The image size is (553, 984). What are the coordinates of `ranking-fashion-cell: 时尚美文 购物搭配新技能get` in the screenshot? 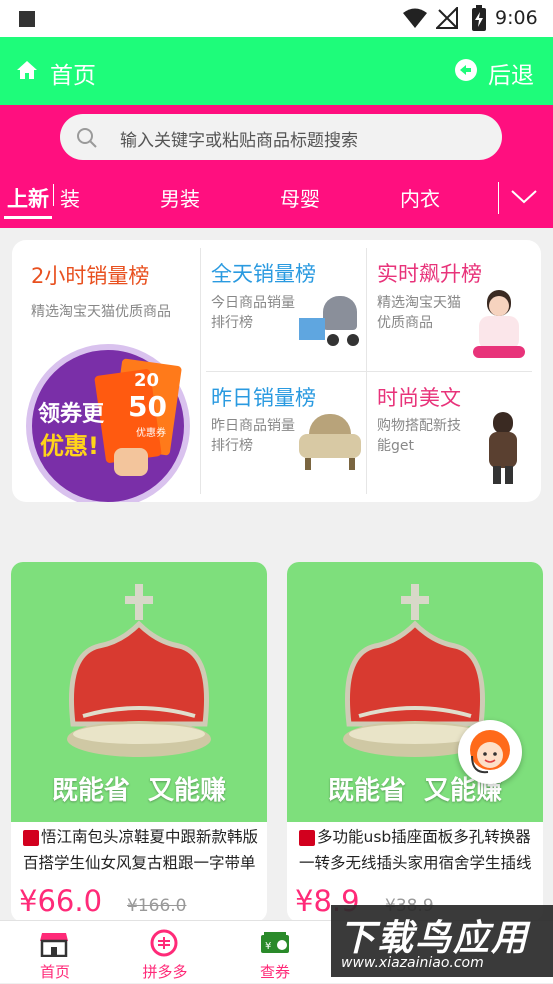 It's located at (454, 437).